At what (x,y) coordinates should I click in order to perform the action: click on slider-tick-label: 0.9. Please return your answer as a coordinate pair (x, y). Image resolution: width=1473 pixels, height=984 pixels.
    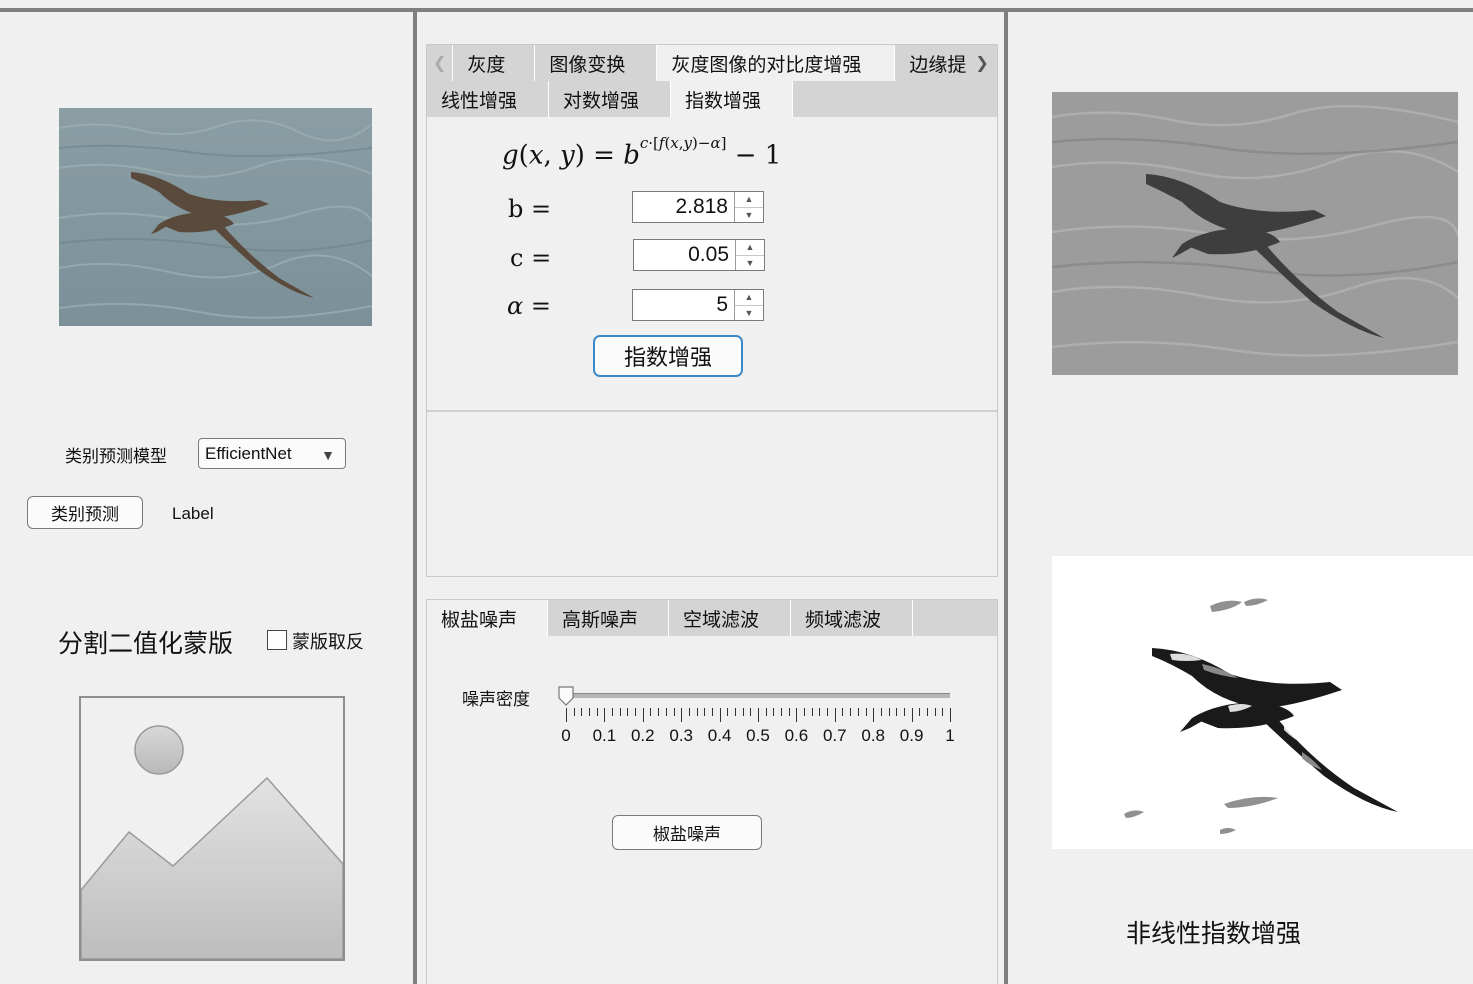
    Looking at the image, I should click on (911, 735).